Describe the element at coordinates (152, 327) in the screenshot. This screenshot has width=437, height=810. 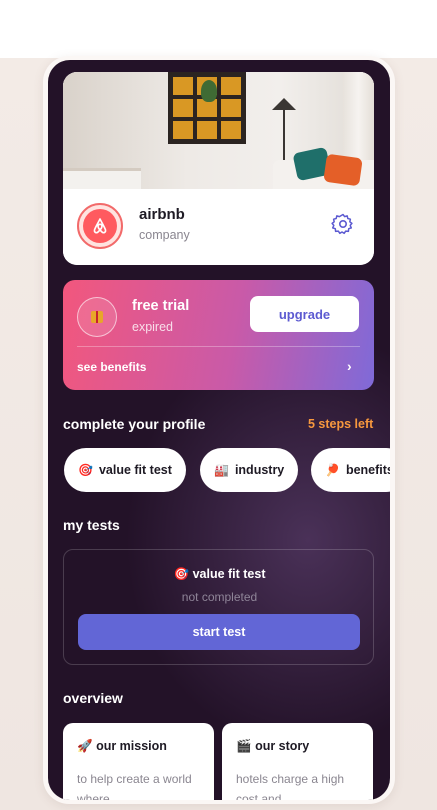
I see `trial-status: expired` at that location.